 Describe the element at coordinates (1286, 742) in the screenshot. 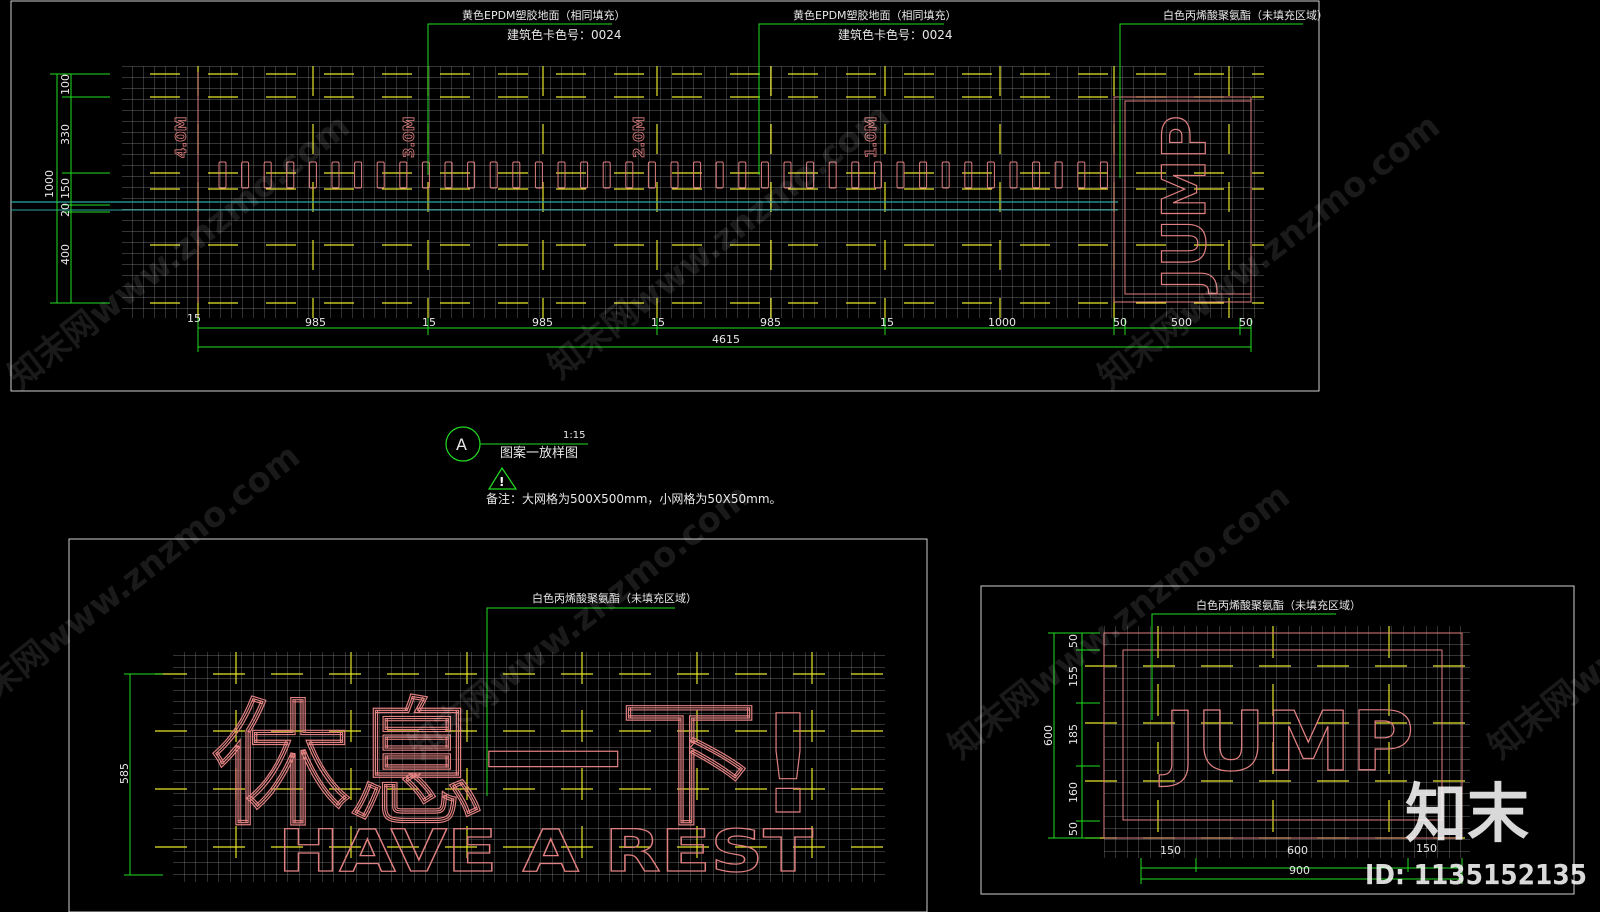

I see `bottom-right-jump-word: JUMP` at that location.